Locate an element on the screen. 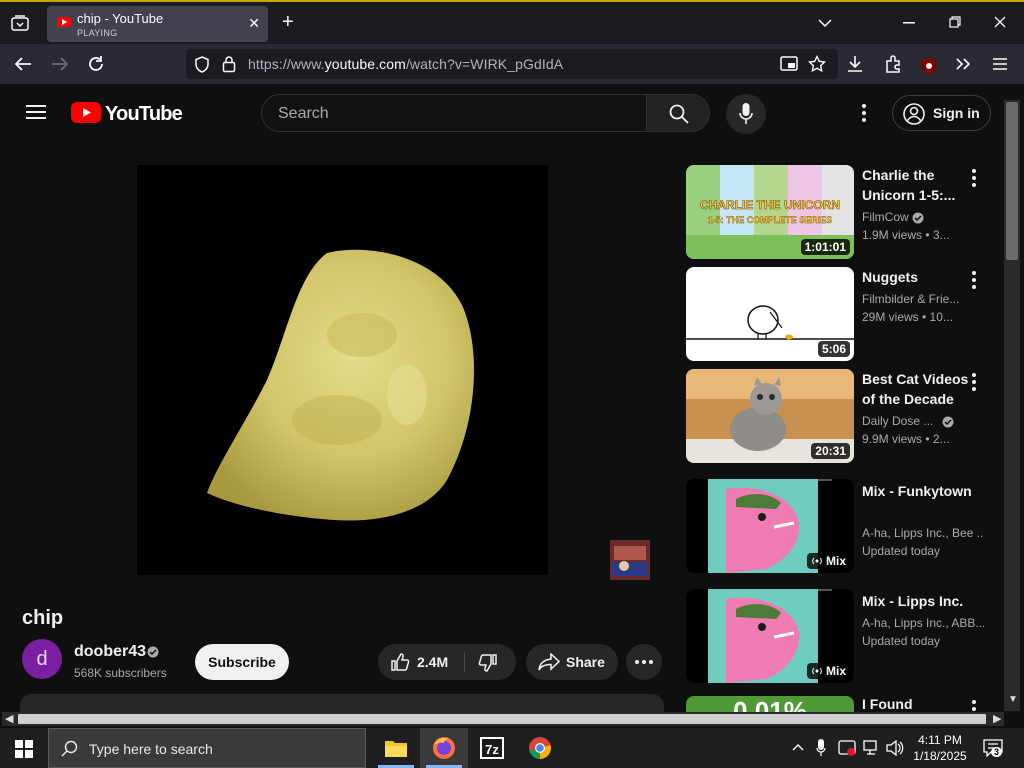 This screenshot has height=768, width=1024. video-title: chip is located at coordinates (43, 618).